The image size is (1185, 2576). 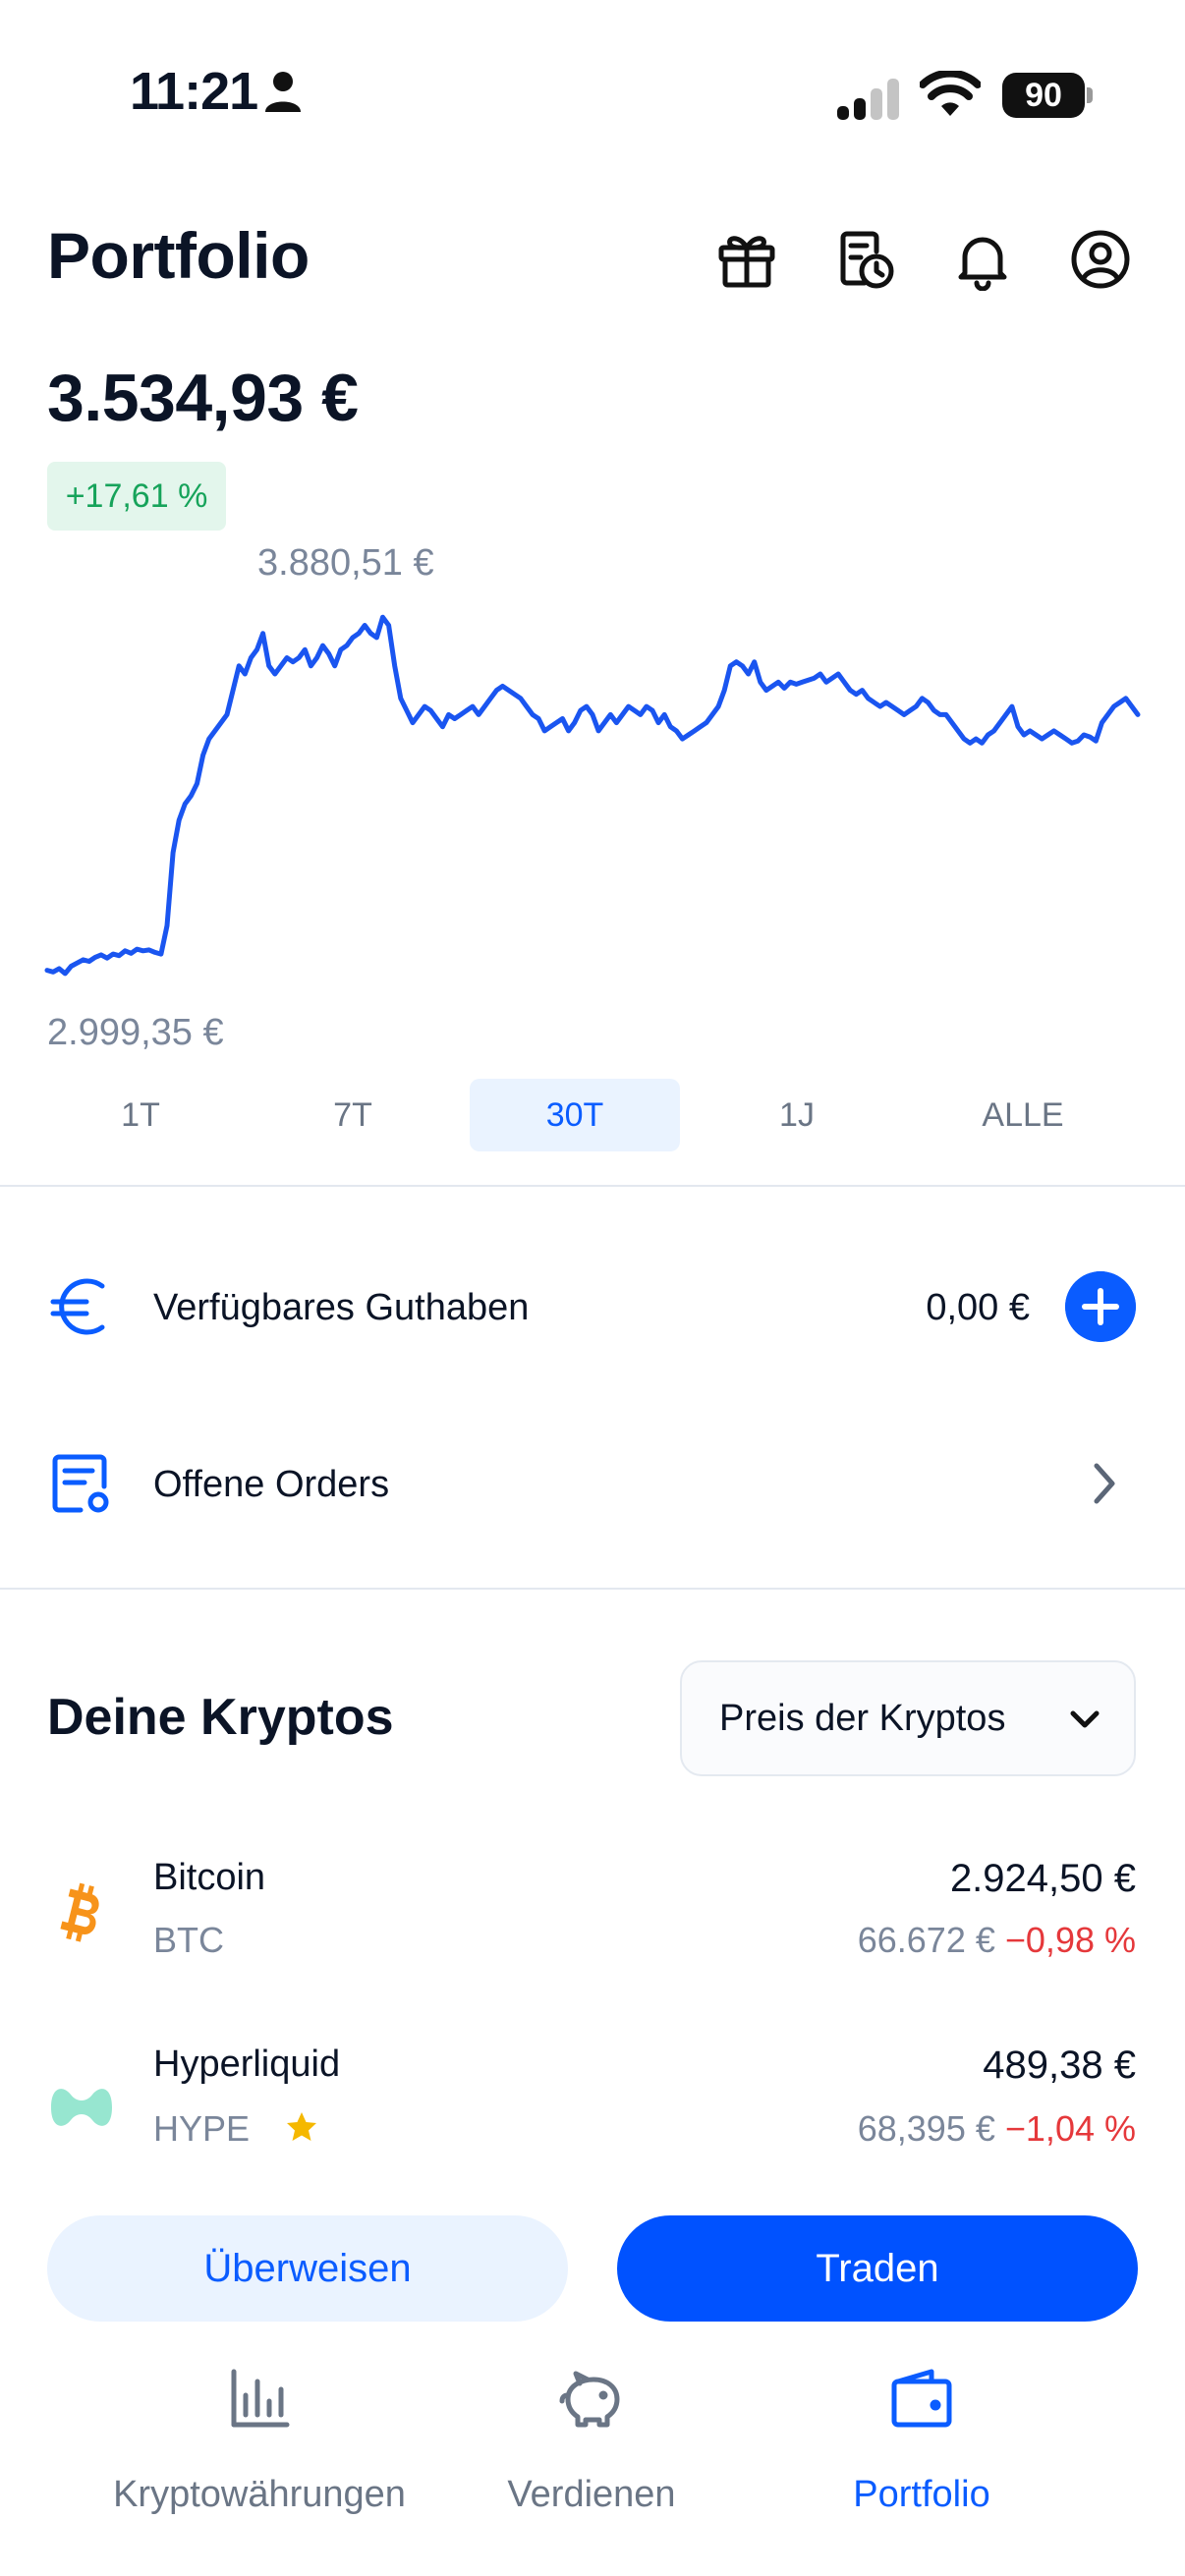 What do you see at coordinates (592, 1307) in the screenshot?
I see `balance-row: Verfügbares Guthaben 0,00 €` at bounding box center [592, 1307].